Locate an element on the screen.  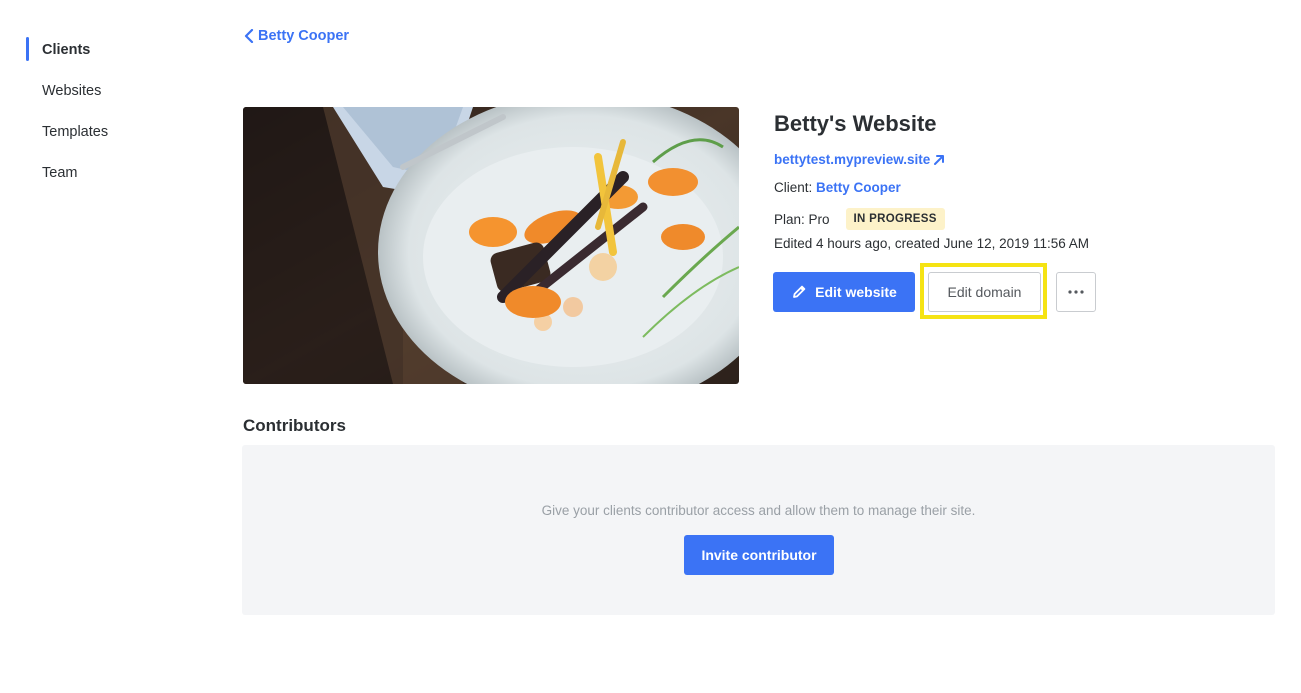
more-options-button is located at coordinates (1076, 292).